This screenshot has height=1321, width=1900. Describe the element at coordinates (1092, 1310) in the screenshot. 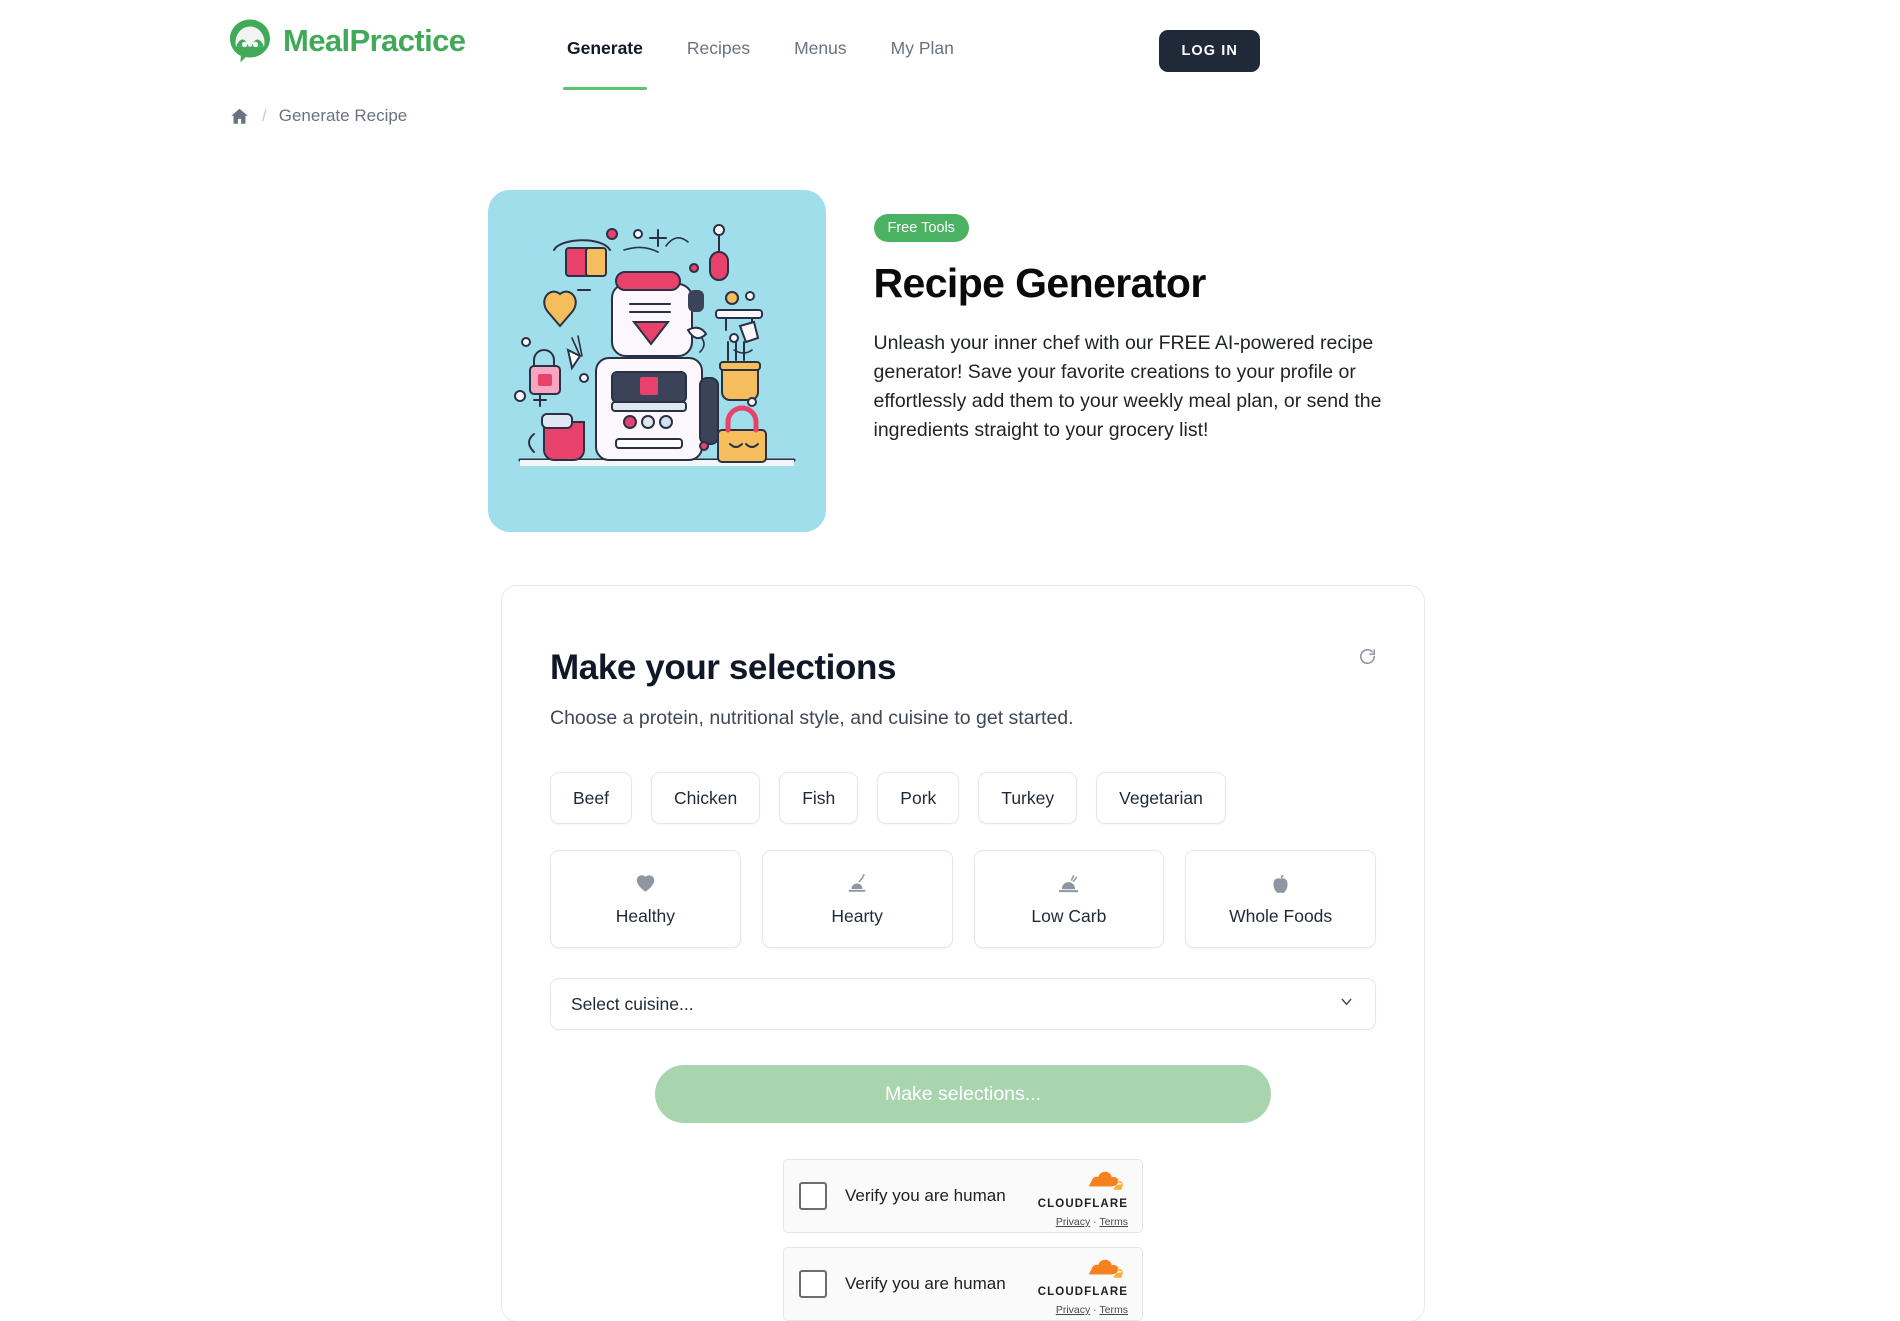

I see `cloudflare-links-2: Privacy · Terms` at that location.